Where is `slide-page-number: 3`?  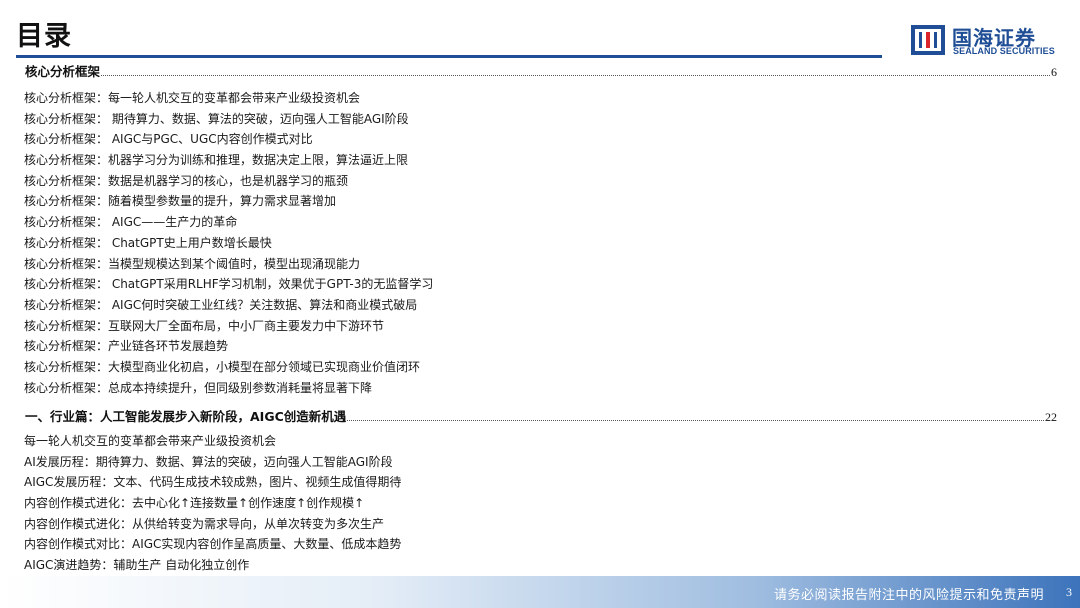
slide-page-number: 3 is located at coordinates (1069, 592).